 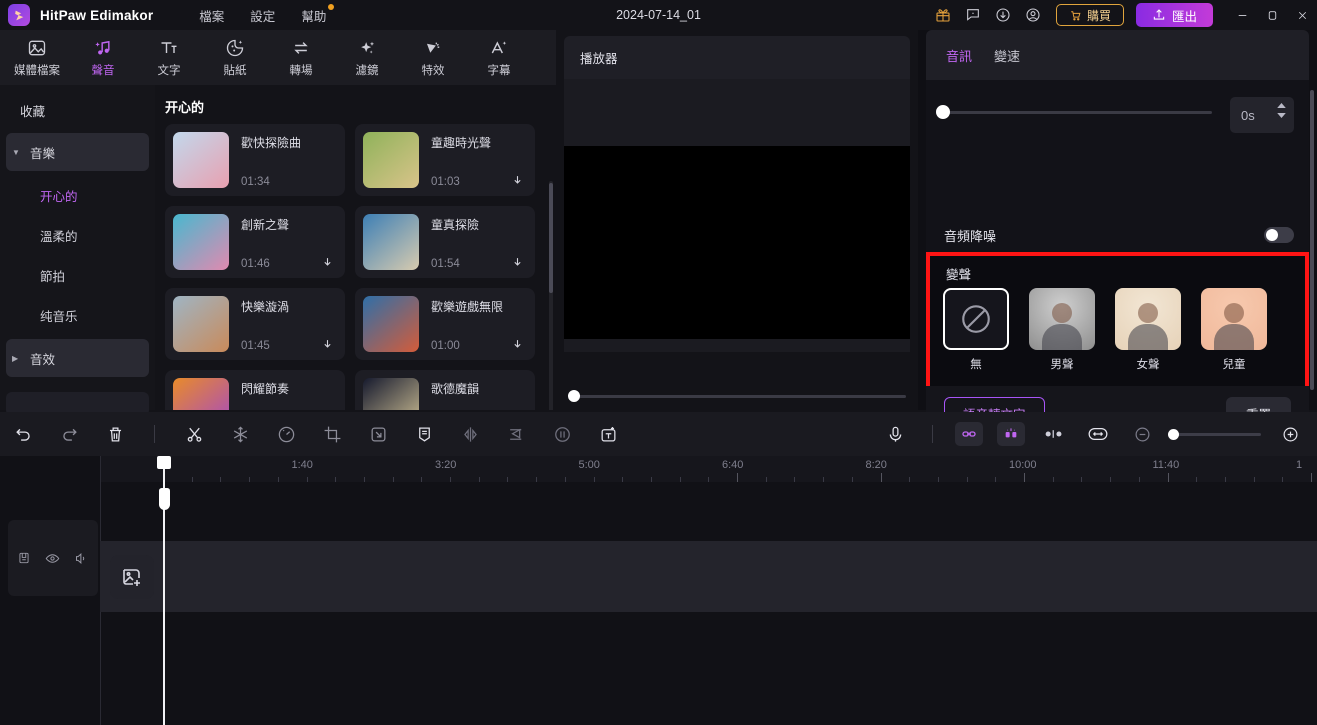 I want to click on align-icon, so click(x=516, y=434).